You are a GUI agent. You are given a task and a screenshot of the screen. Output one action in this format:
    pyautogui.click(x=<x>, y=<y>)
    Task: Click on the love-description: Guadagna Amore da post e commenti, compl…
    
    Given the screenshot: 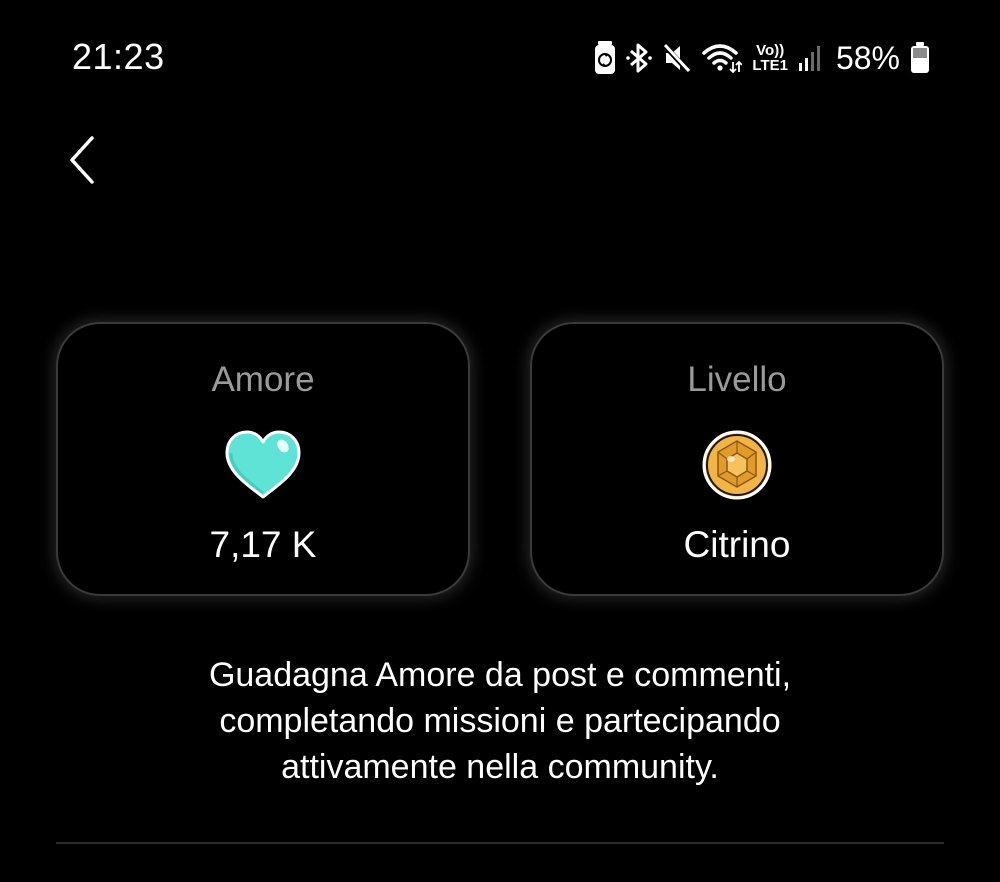 What is the action you would take?
    pyautogui.click(x=500, y=721)
    